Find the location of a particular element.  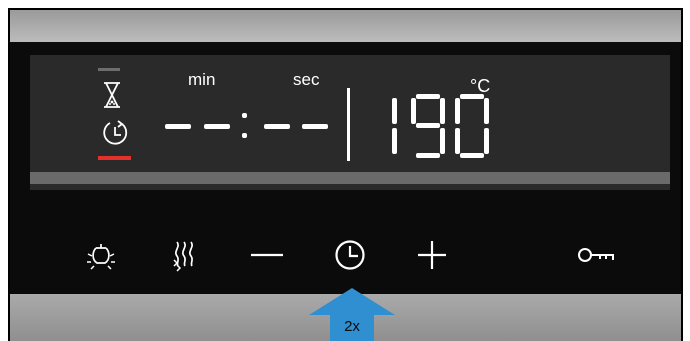

key-lock-icon is located at coordinates (596, 255).